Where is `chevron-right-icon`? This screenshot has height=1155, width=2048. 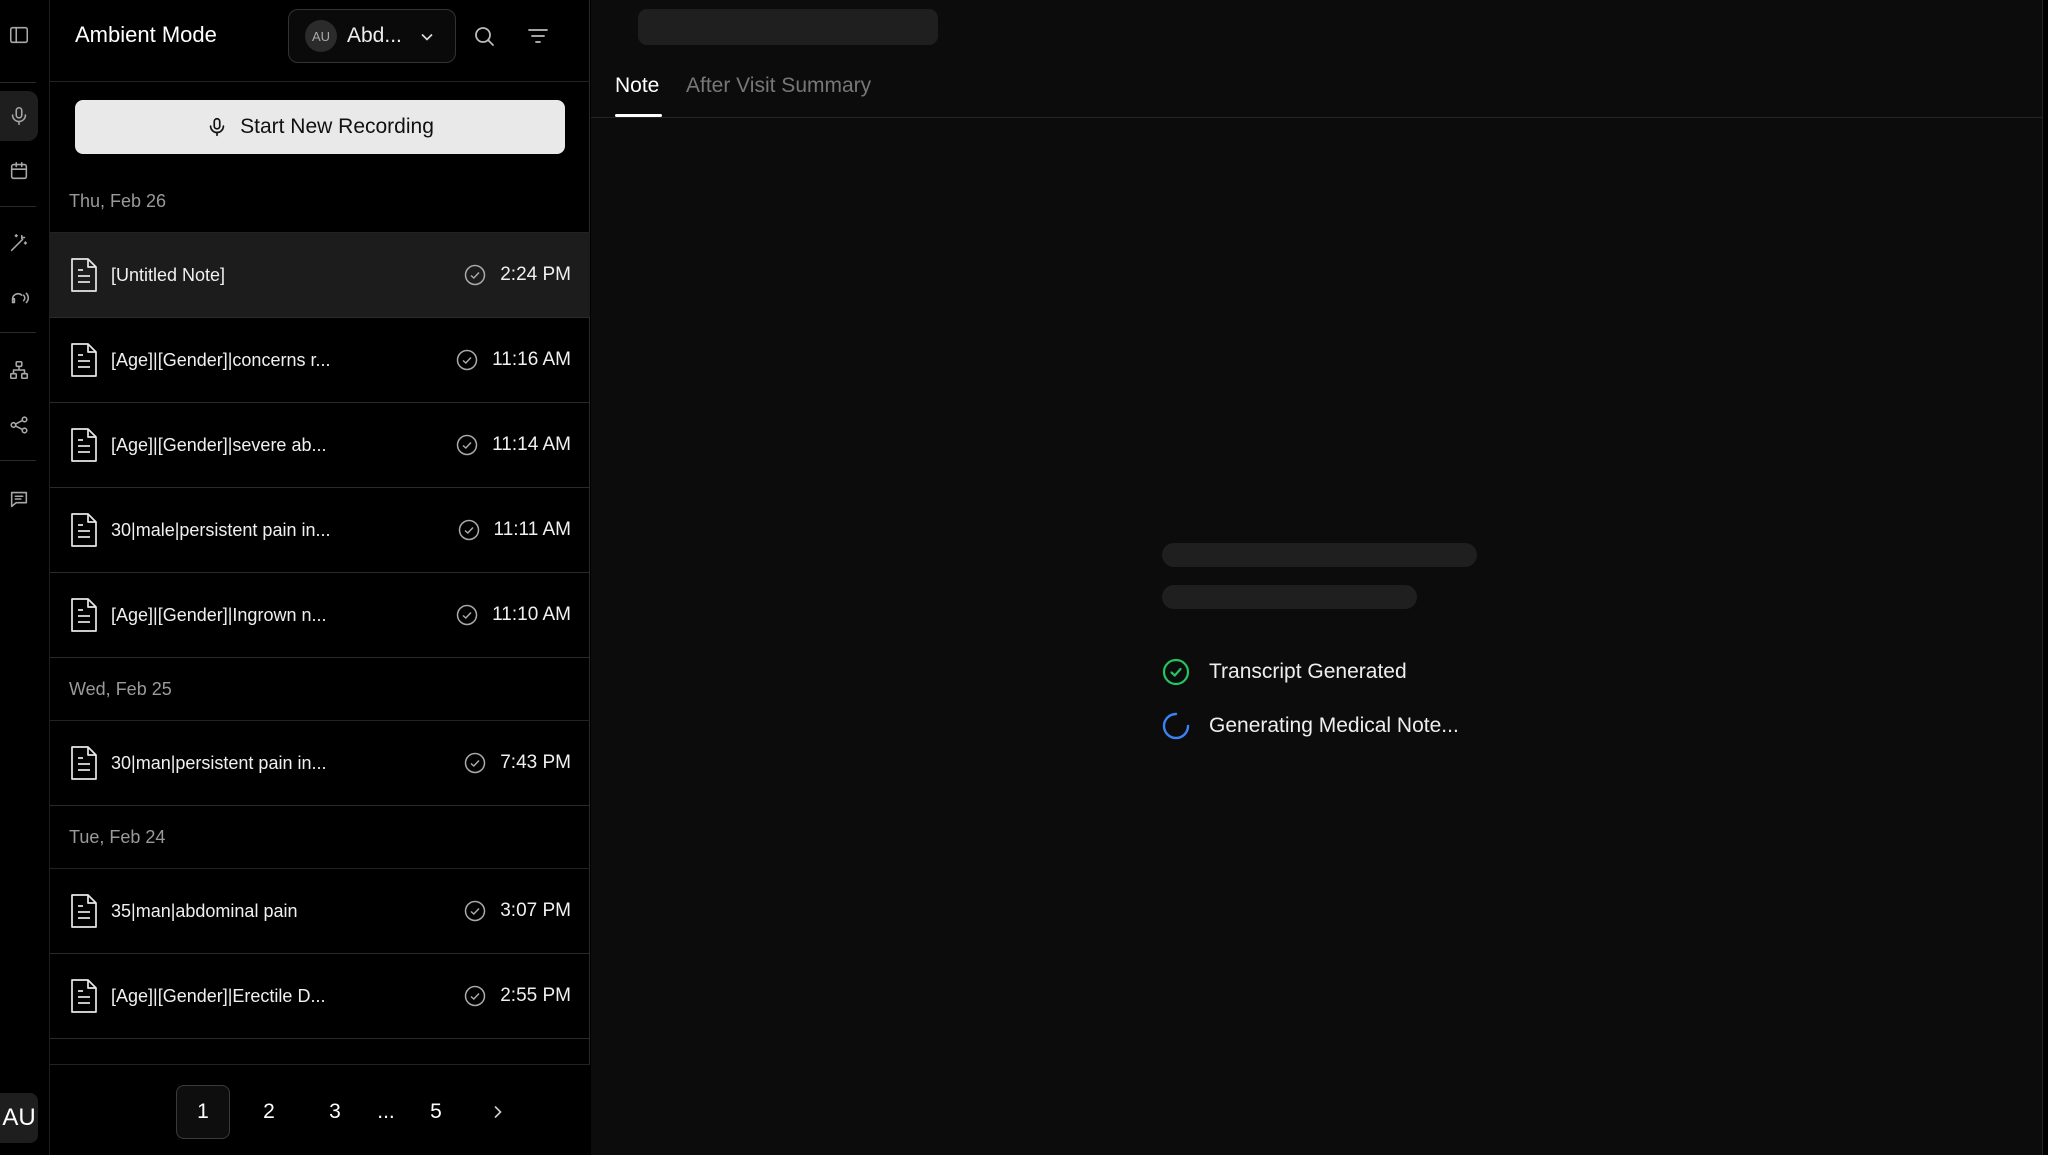
chevron-right-icon is located at coordinates (498, 1112).